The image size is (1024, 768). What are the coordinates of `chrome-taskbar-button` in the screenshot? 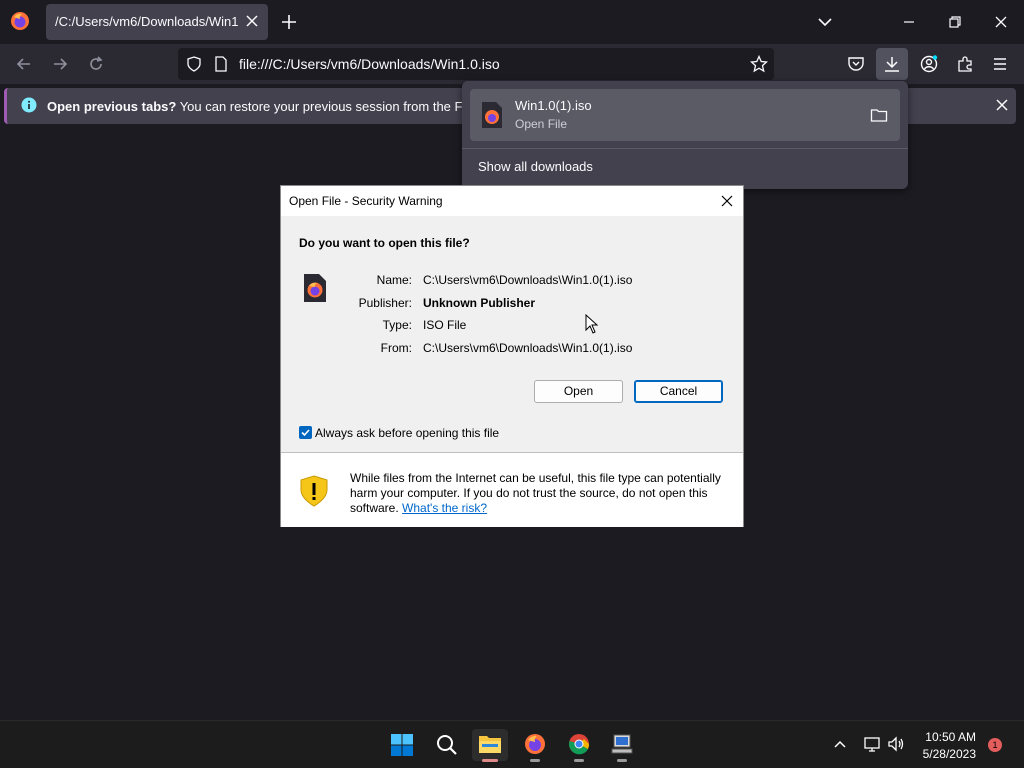 It's located at (579, 745).